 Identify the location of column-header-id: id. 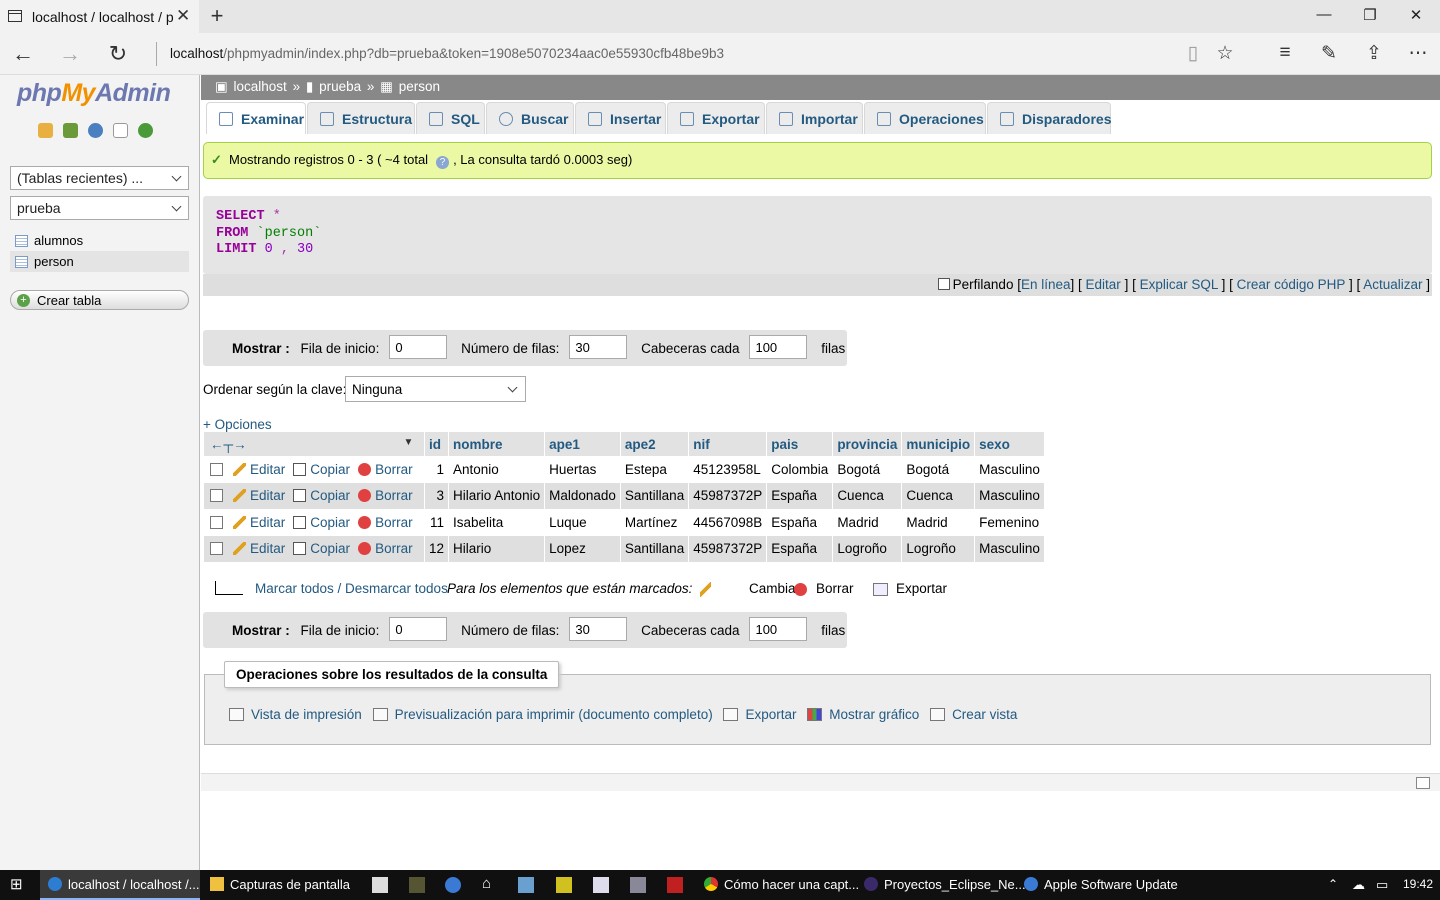
(436, 444).